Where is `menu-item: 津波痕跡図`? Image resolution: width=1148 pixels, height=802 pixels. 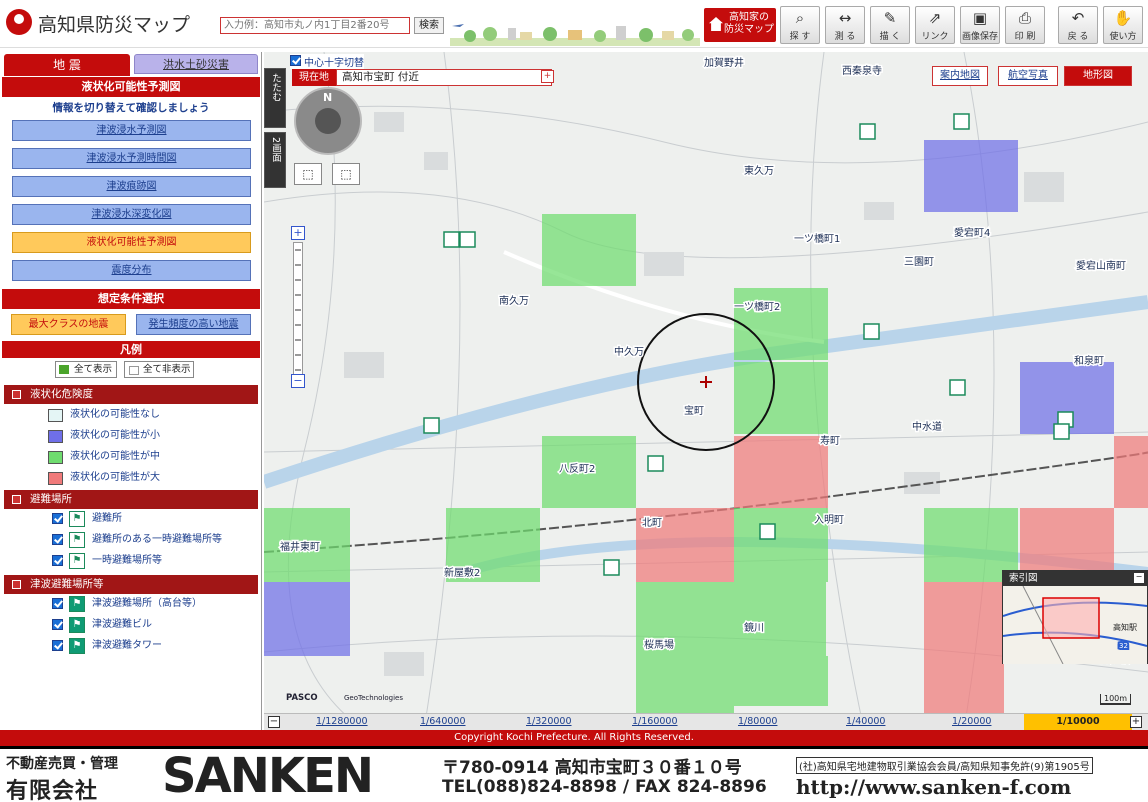
menu-item: 津波痕跡図 is located at coordinates (131, 186).